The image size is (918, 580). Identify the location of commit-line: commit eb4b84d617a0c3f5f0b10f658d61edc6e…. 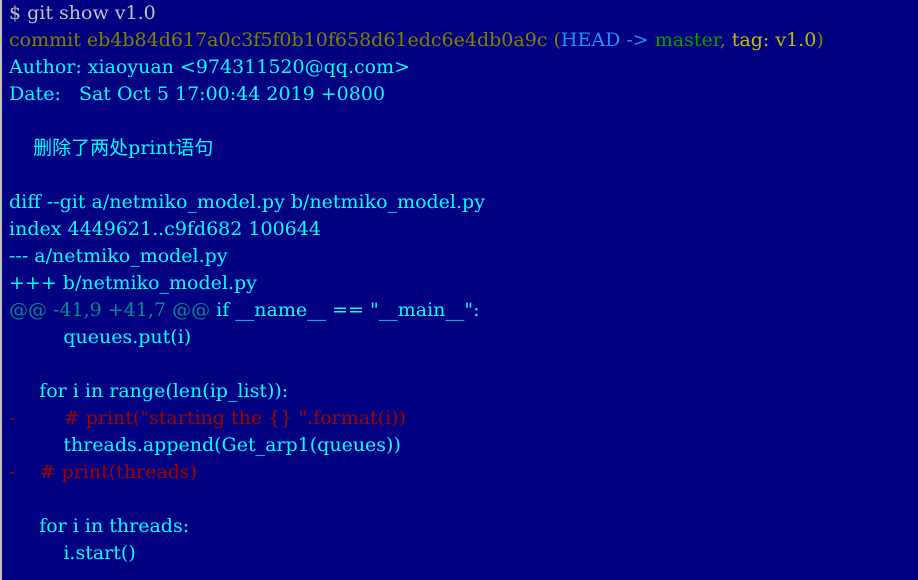
(463, 40).